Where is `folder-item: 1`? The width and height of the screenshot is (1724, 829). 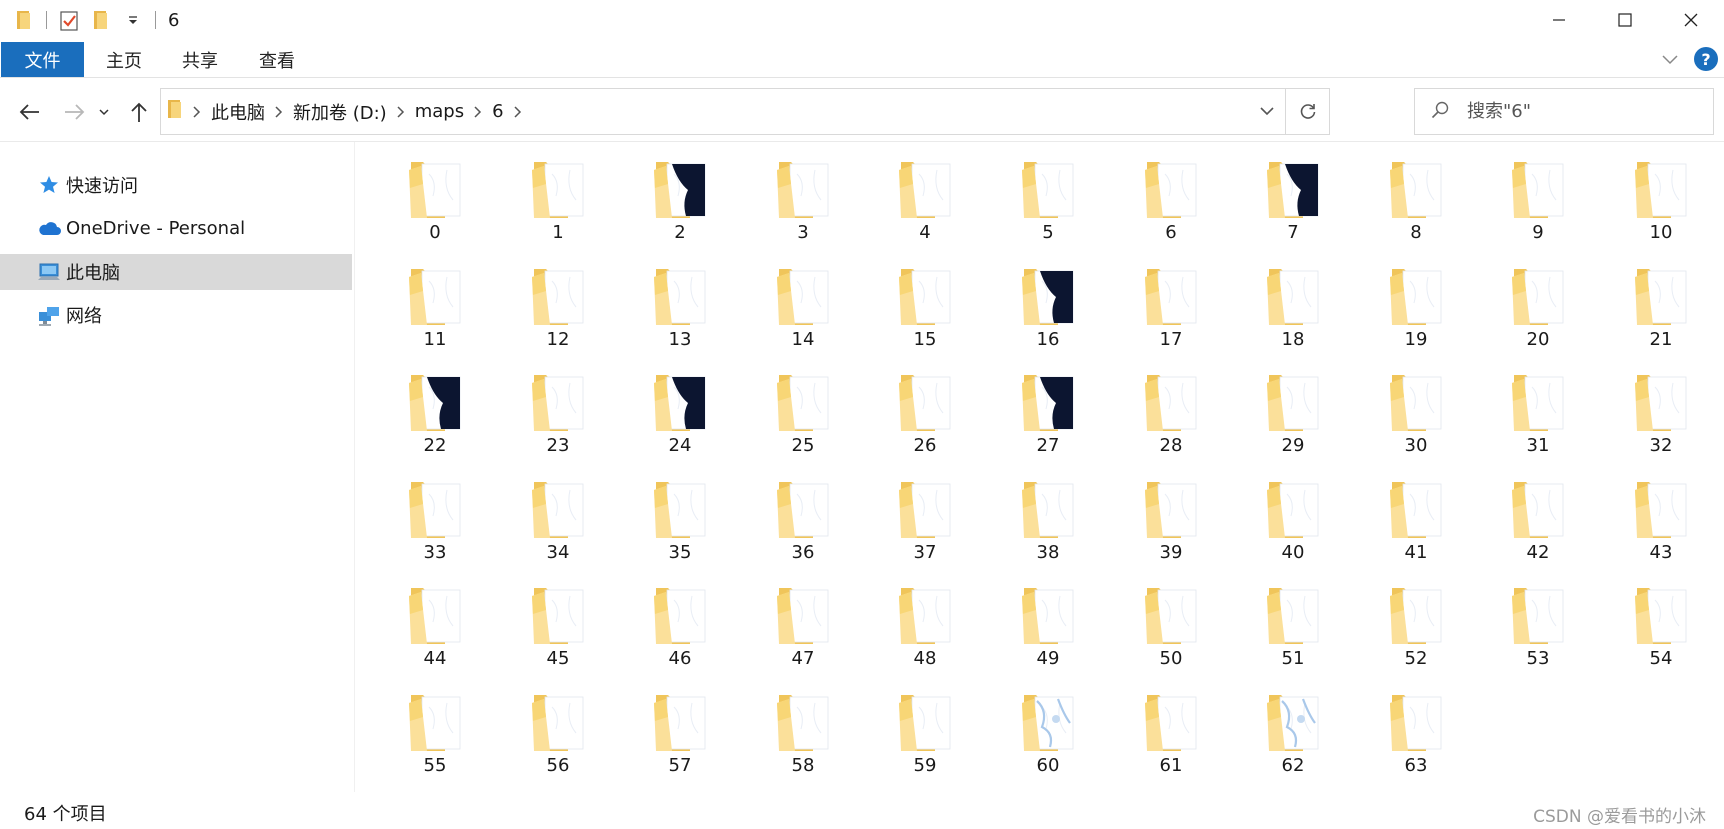
folder-item: 1 is located at coordinates (558, 210).